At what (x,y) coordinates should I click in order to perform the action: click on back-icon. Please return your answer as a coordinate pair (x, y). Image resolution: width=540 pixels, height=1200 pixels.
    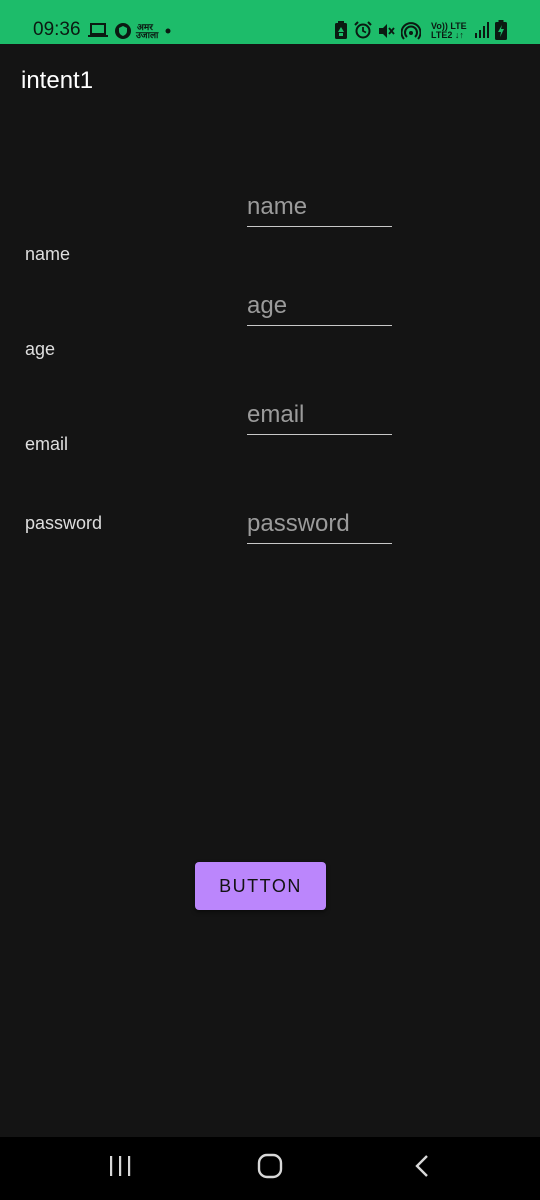
    Looking at the image, I should click on (422, 1168).